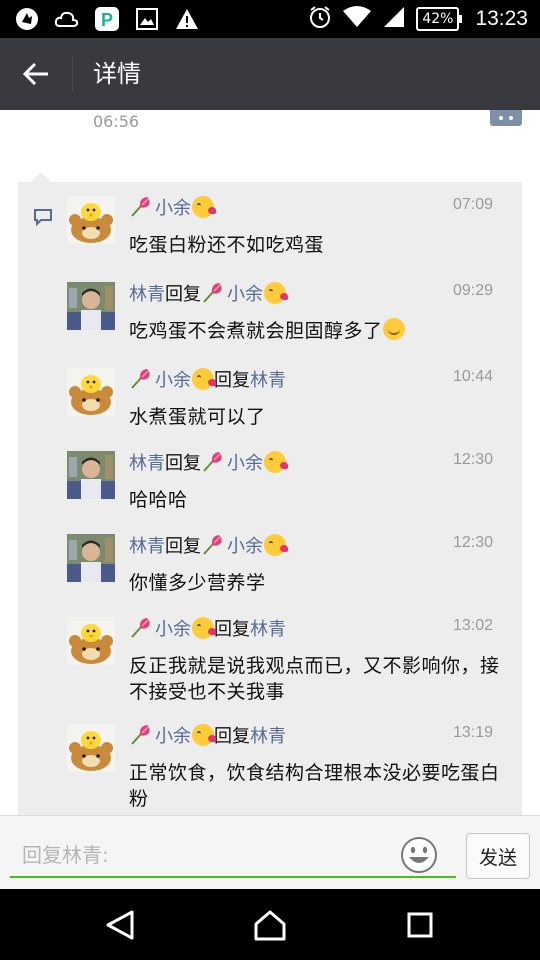 This screenshot has height=960, width=540. Describe the element at coordinates (270, 74) in the screenshot. I see `title-bar: 详情` at that location.